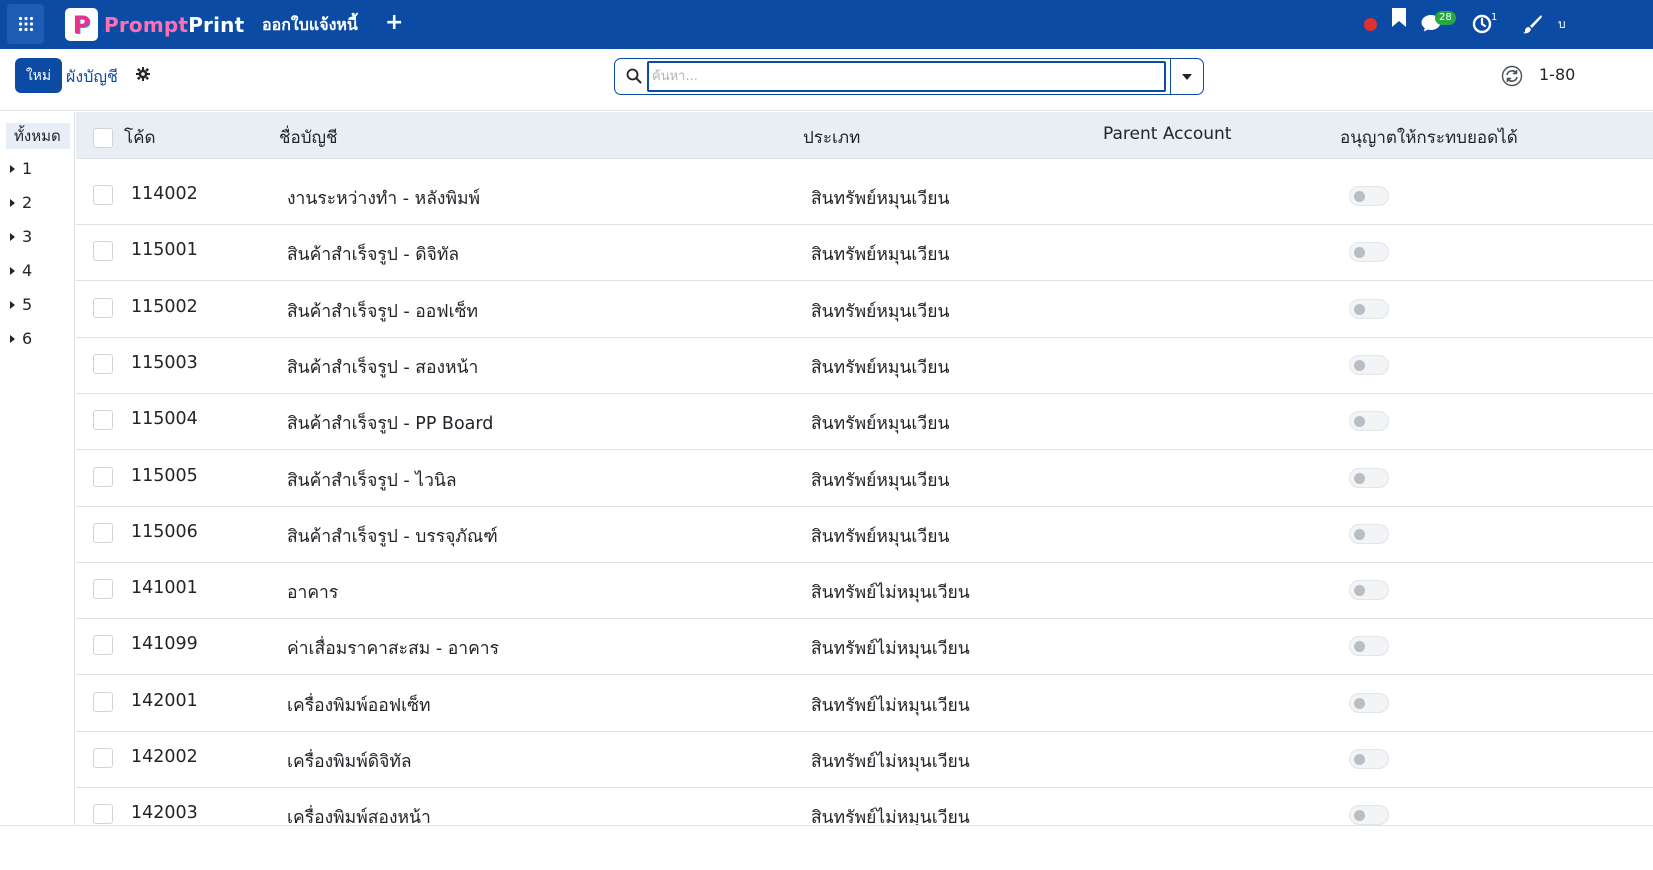 The image size is (1653, 870). I want to click on search-bar, so click(909, 76).